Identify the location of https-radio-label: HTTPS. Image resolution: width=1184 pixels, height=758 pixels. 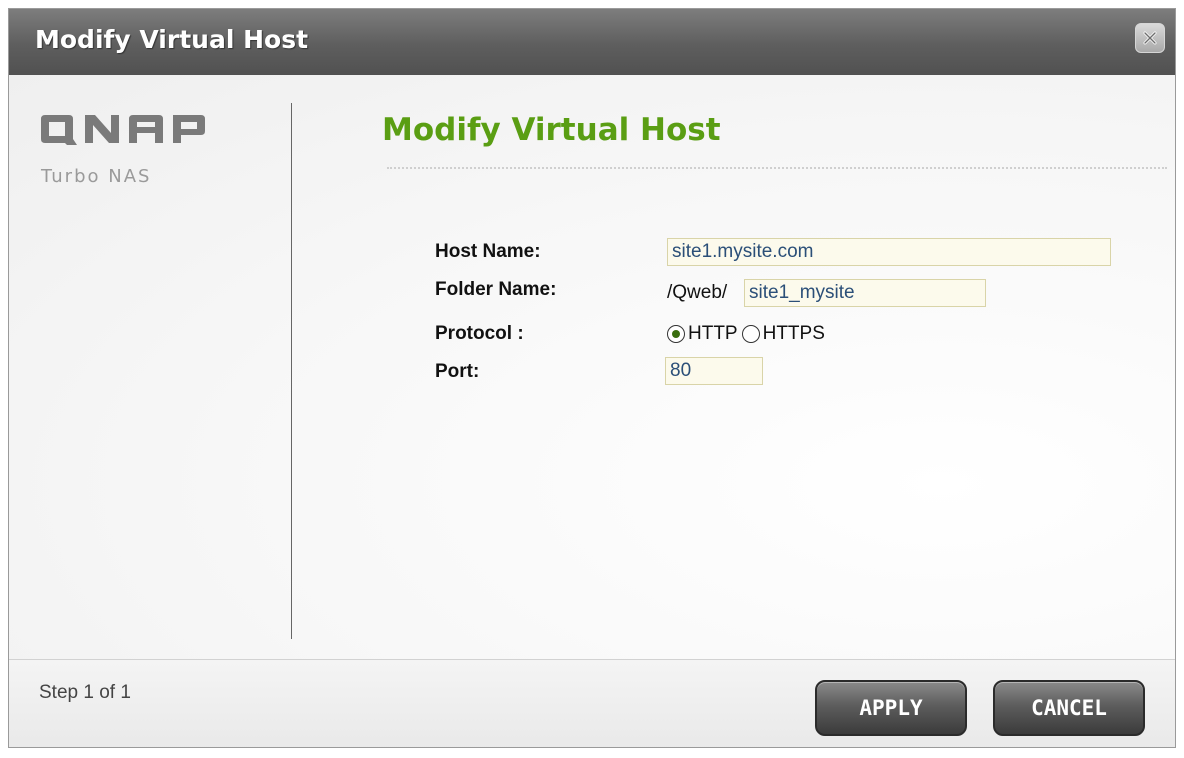
(794, 334).